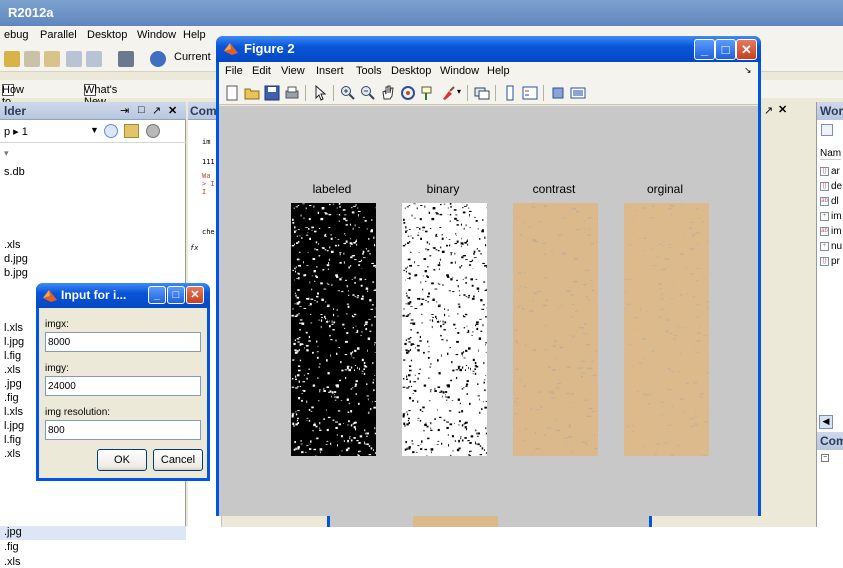 The image size is (843, 568). I want to click on link-plot-icon, so click(482, 93).